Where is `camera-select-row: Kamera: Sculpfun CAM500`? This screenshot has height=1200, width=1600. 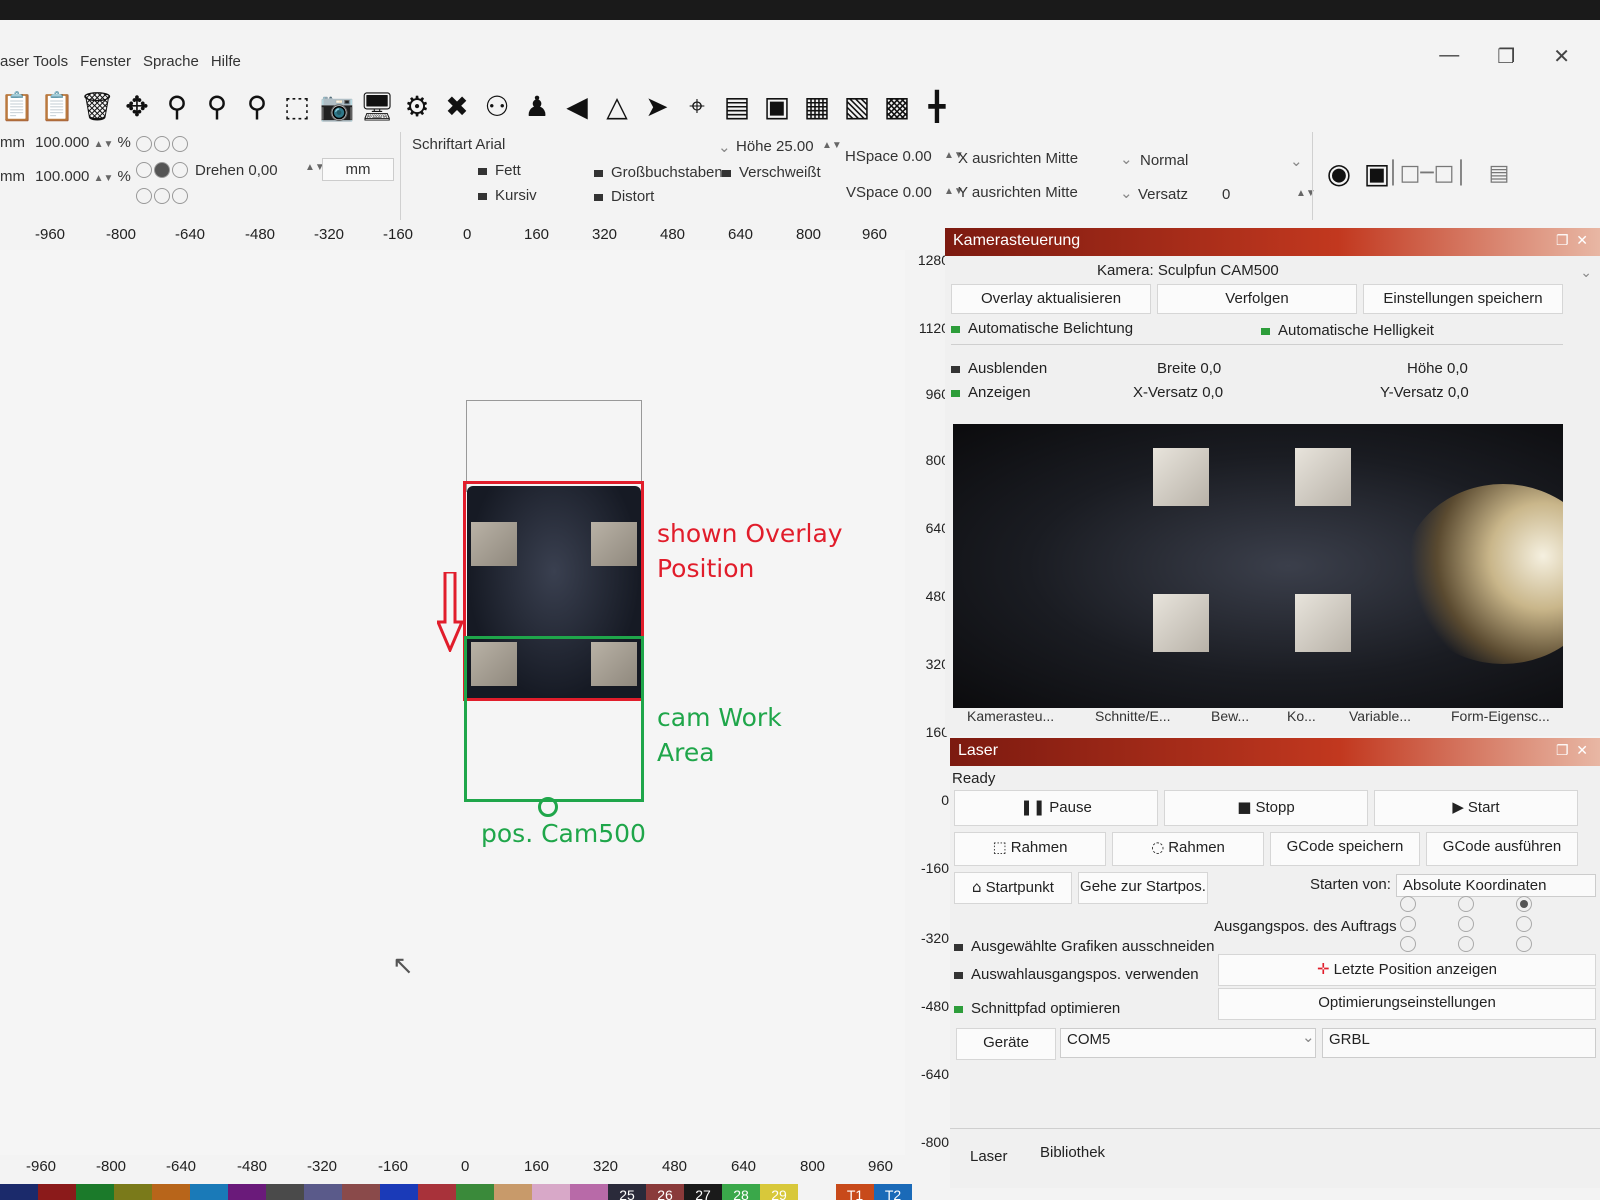
camera-select-row: Kamera: Sculpfun CAM500 is located at coordinates (1188, 270).